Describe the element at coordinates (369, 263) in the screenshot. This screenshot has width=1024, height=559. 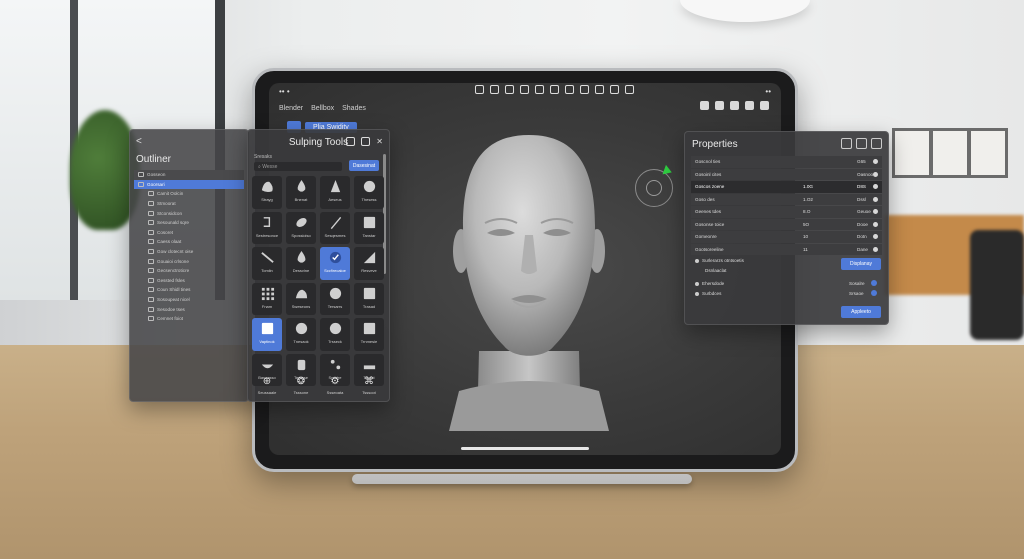
I see `tool-tile: Resveve` at that location.